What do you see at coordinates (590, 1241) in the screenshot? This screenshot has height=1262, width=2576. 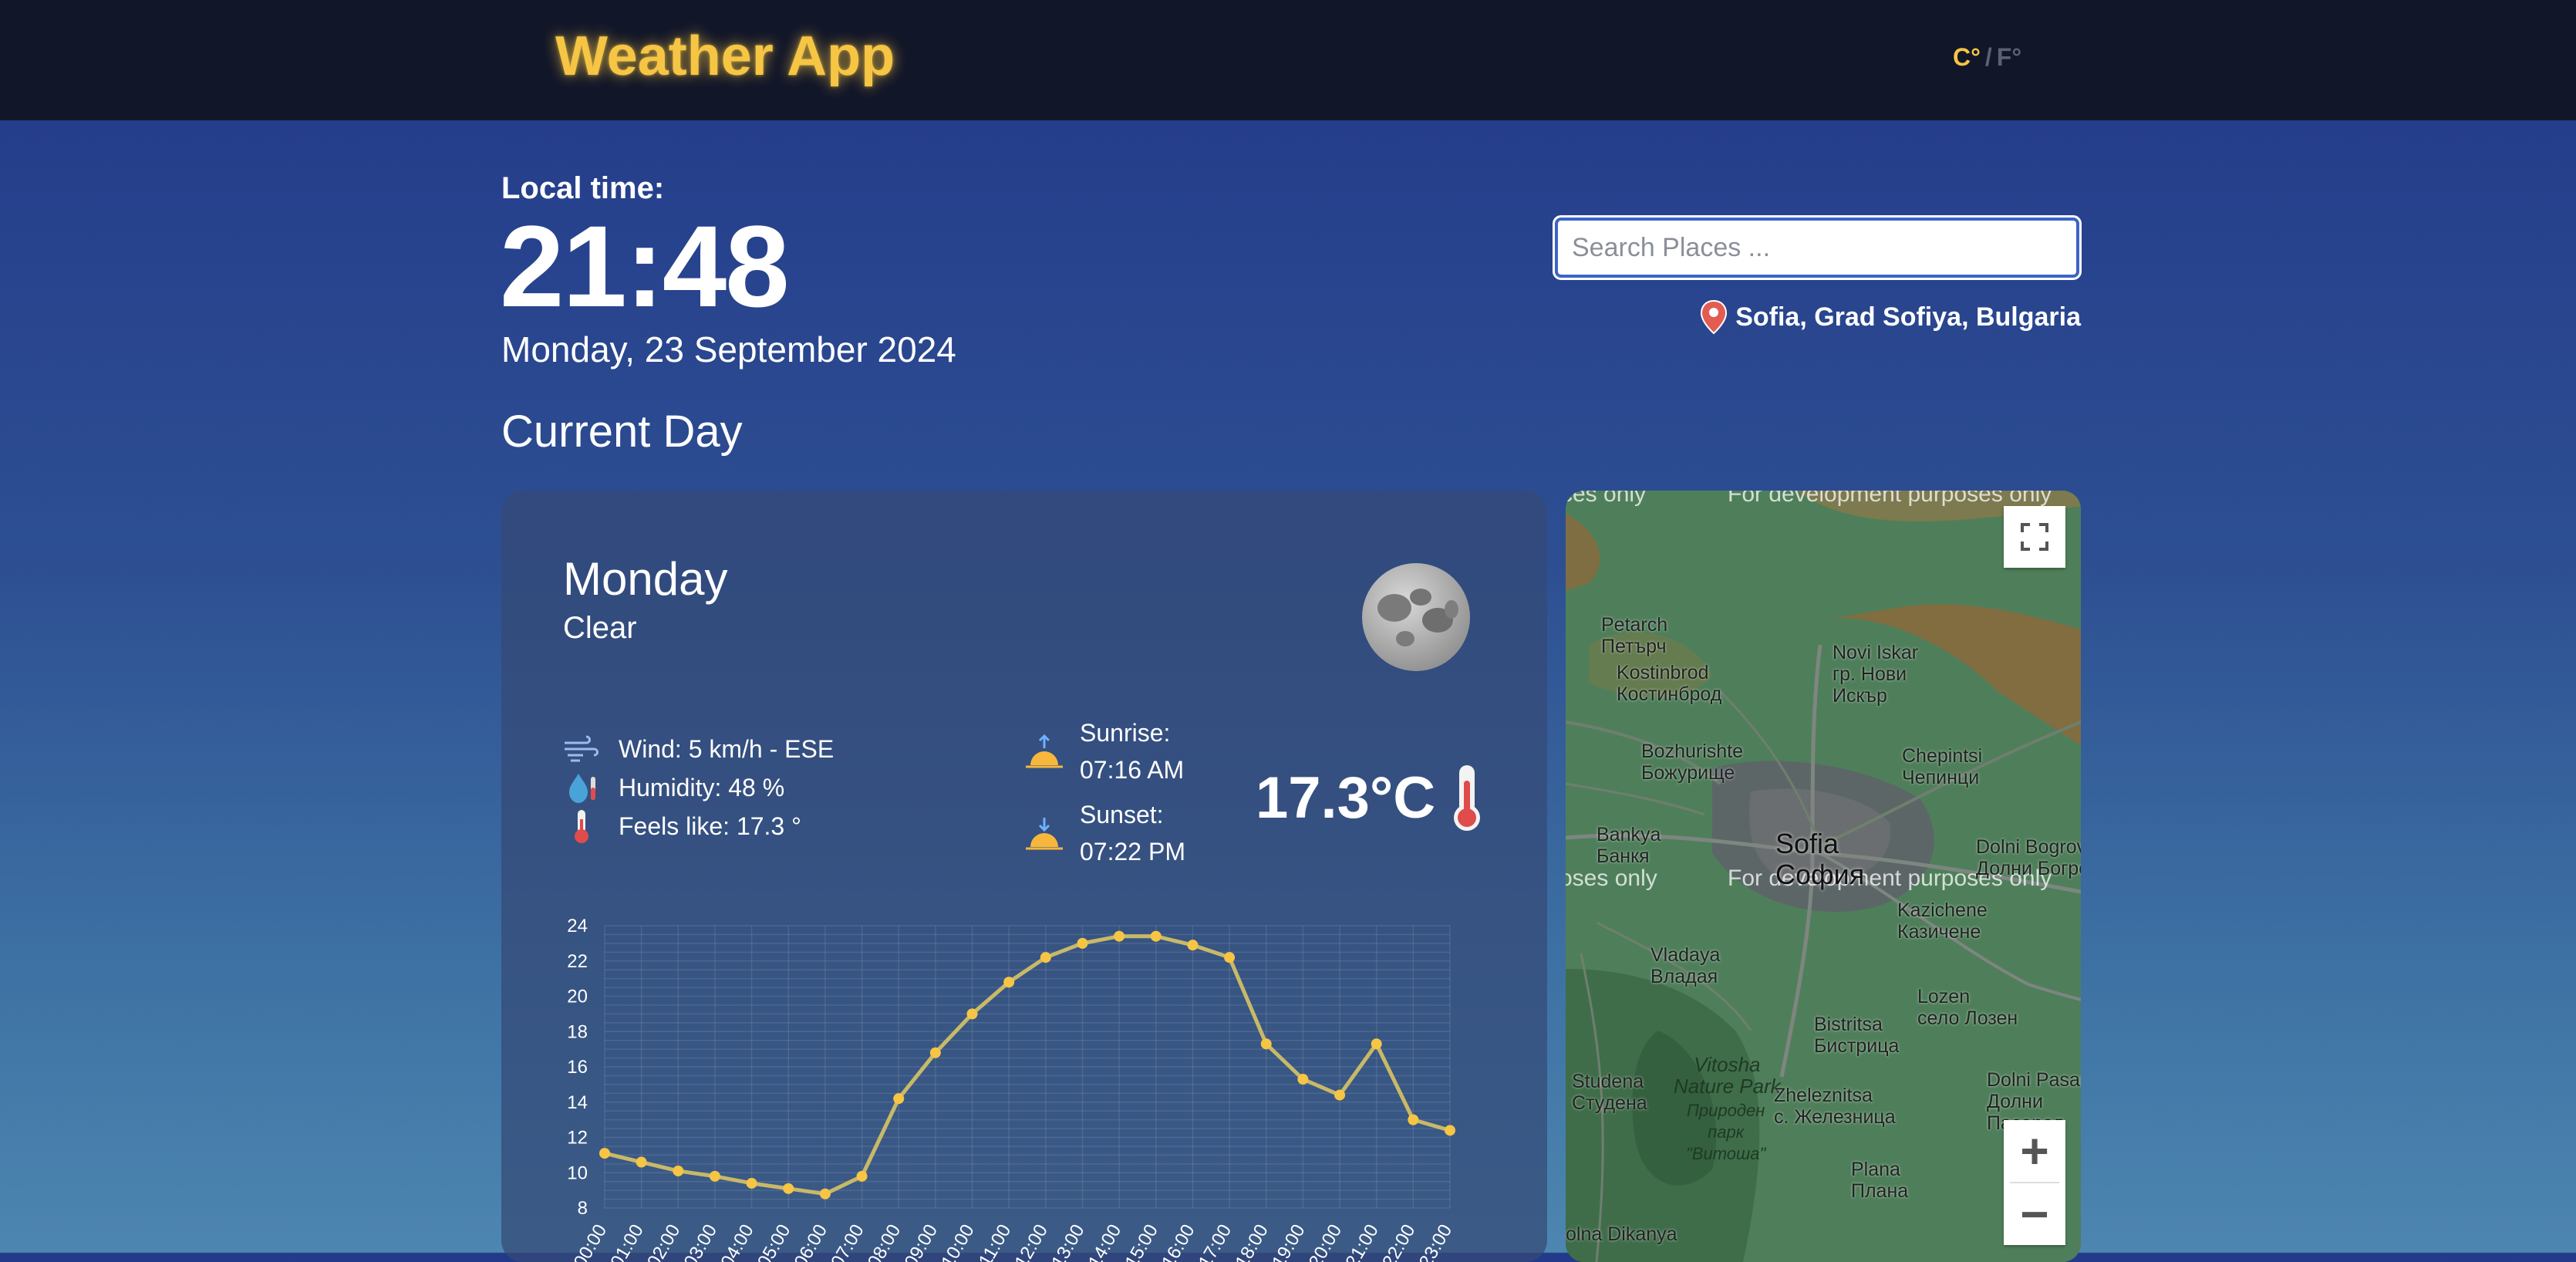 I see `x-tick-label: 00:00` at bounding box center [590, 1241].